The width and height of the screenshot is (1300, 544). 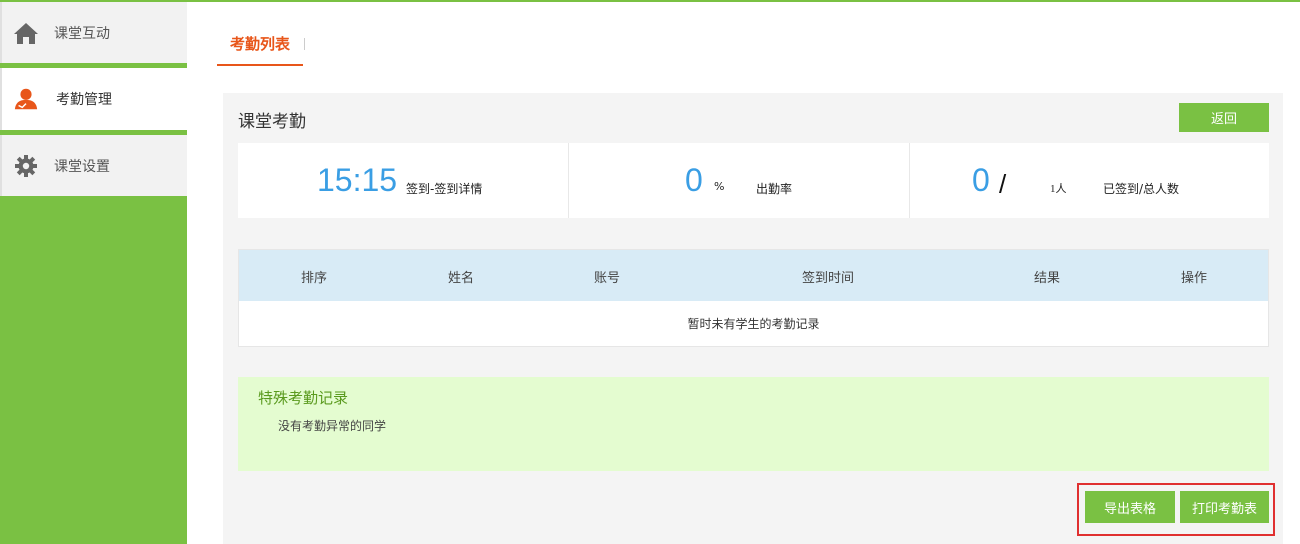 I want to click on top-accent-line, so click(x=650, y=1).